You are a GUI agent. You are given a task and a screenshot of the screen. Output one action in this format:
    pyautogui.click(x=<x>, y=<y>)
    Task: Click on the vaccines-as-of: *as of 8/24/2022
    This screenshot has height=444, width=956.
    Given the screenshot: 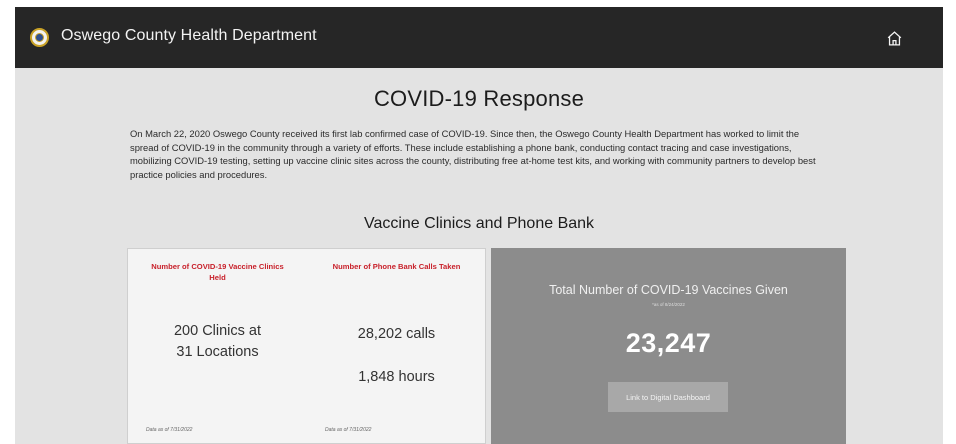 What is the action you would take?
    pyautogui.click(x=668, y=304)
    